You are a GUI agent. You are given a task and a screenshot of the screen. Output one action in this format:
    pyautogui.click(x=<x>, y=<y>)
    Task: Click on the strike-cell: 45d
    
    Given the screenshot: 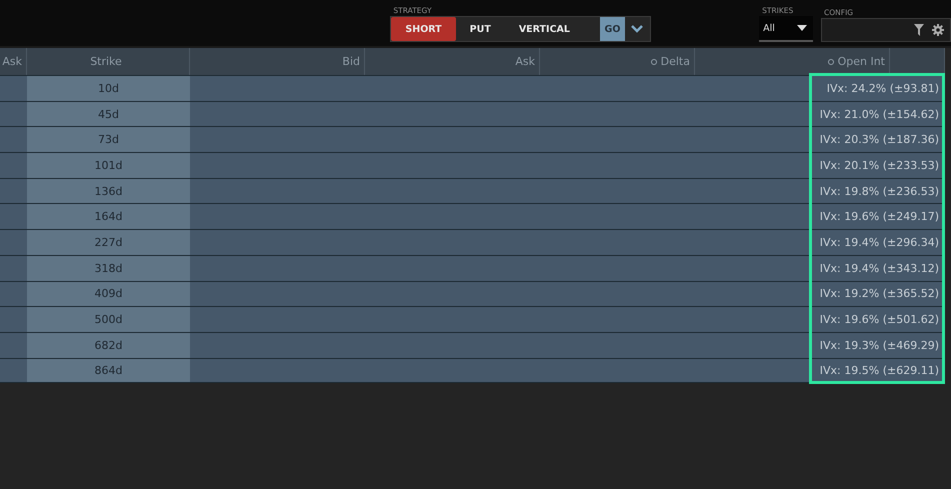 What is the action you would take?
    pyautogui.click(x=108, y=114)
    